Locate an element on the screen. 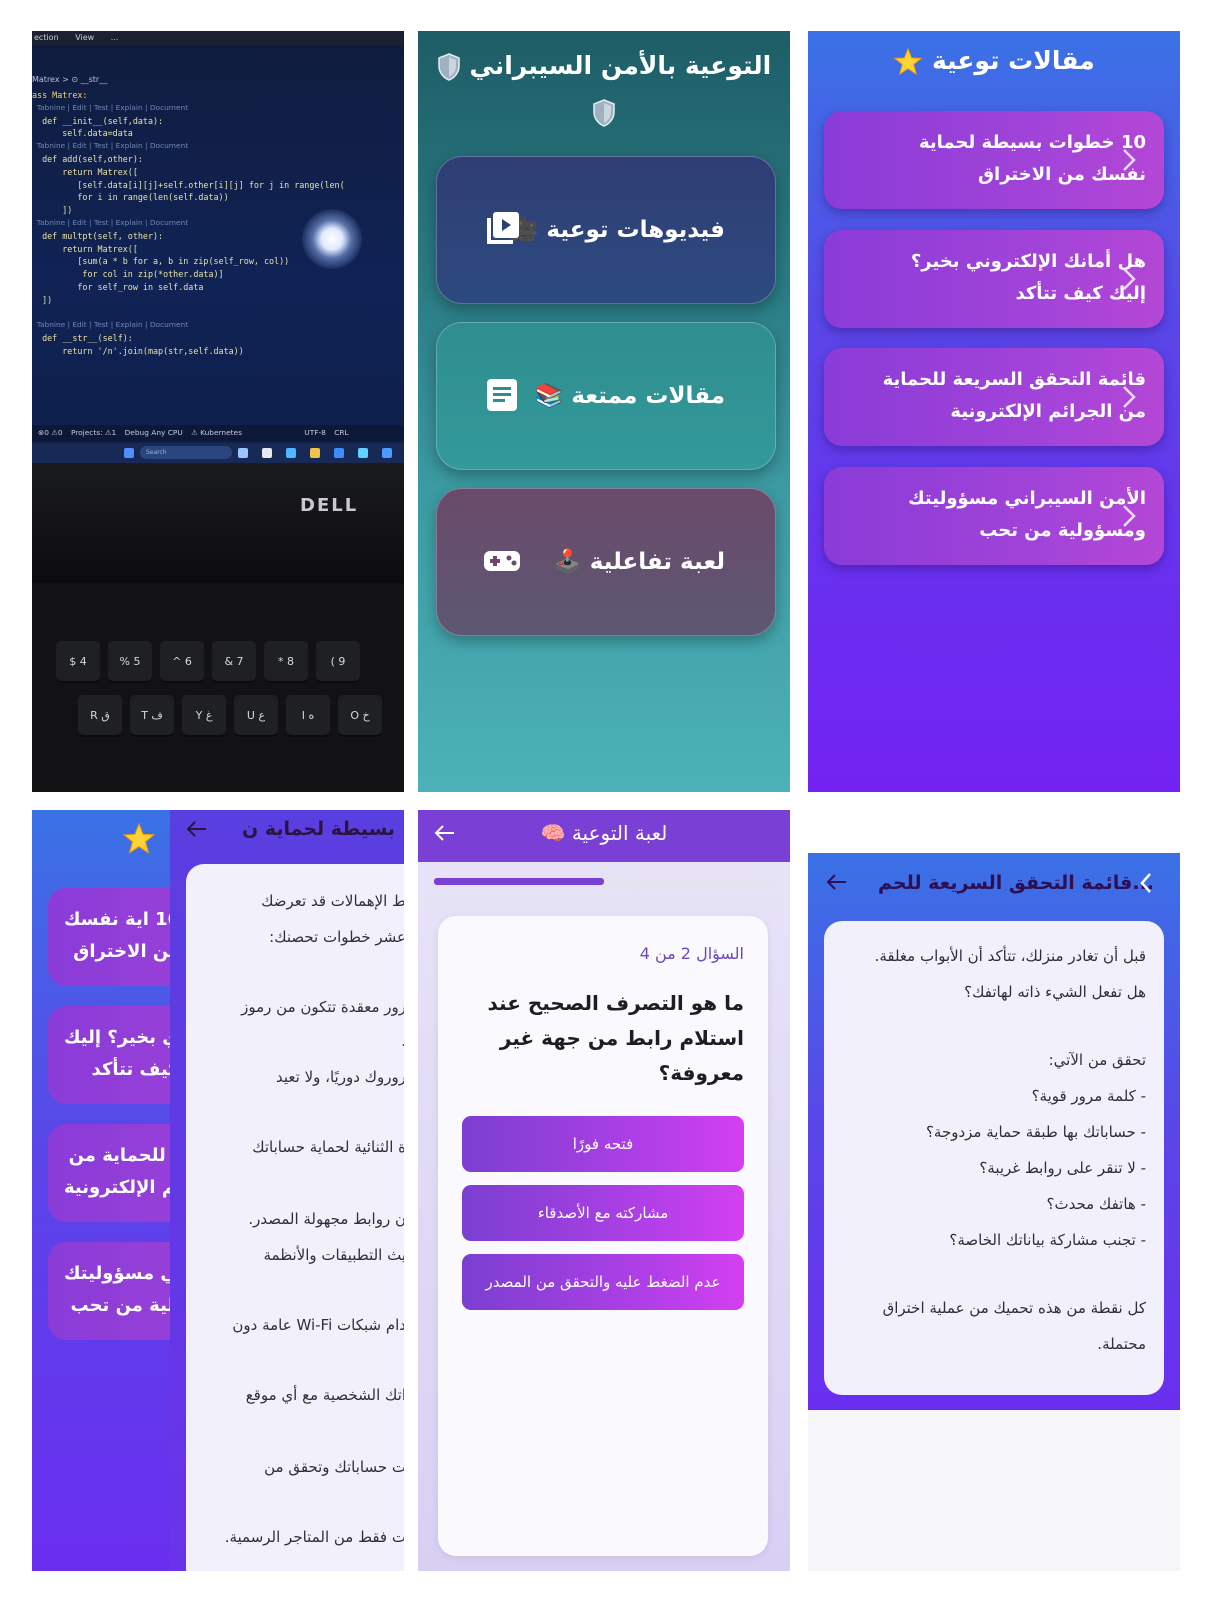 This screenshot has width=1213, height=1600. status-kubernetes: ⚠ Kubernetes is located at coordinates (216, 432).